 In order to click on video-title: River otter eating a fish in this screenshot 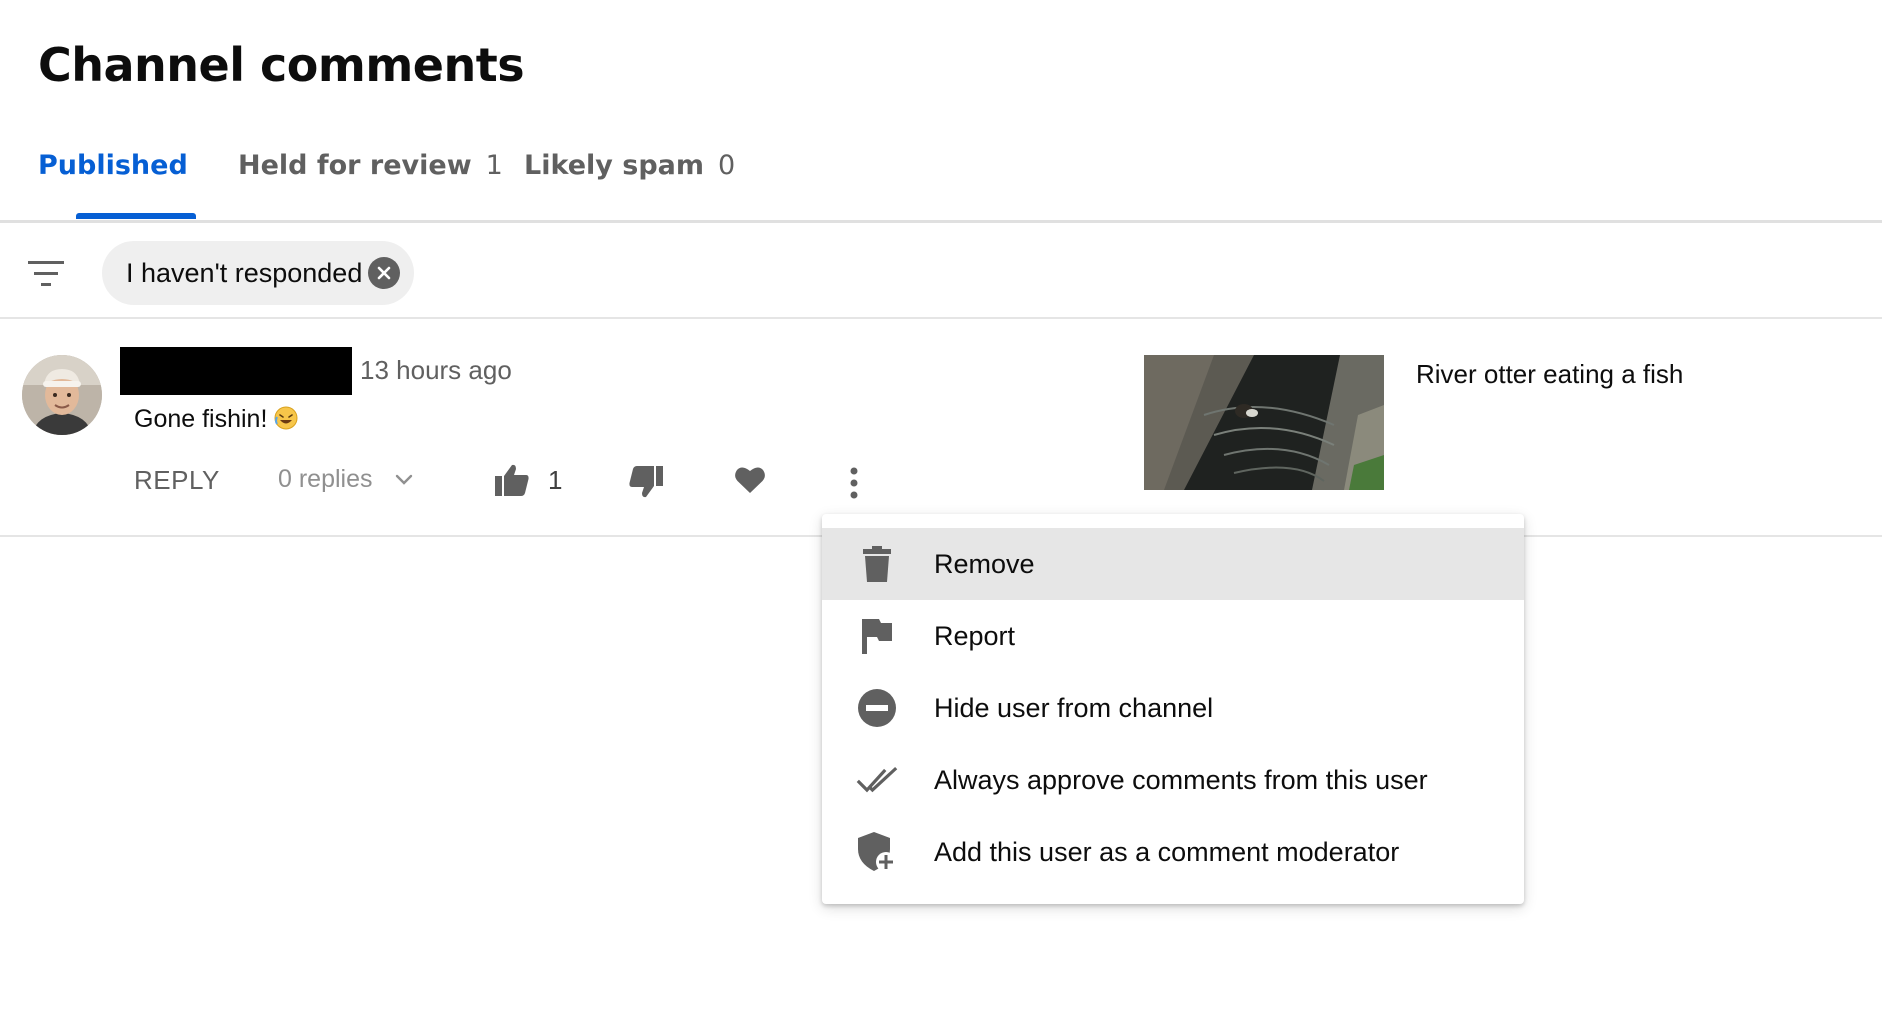, I will do `click(1549, 374)`.